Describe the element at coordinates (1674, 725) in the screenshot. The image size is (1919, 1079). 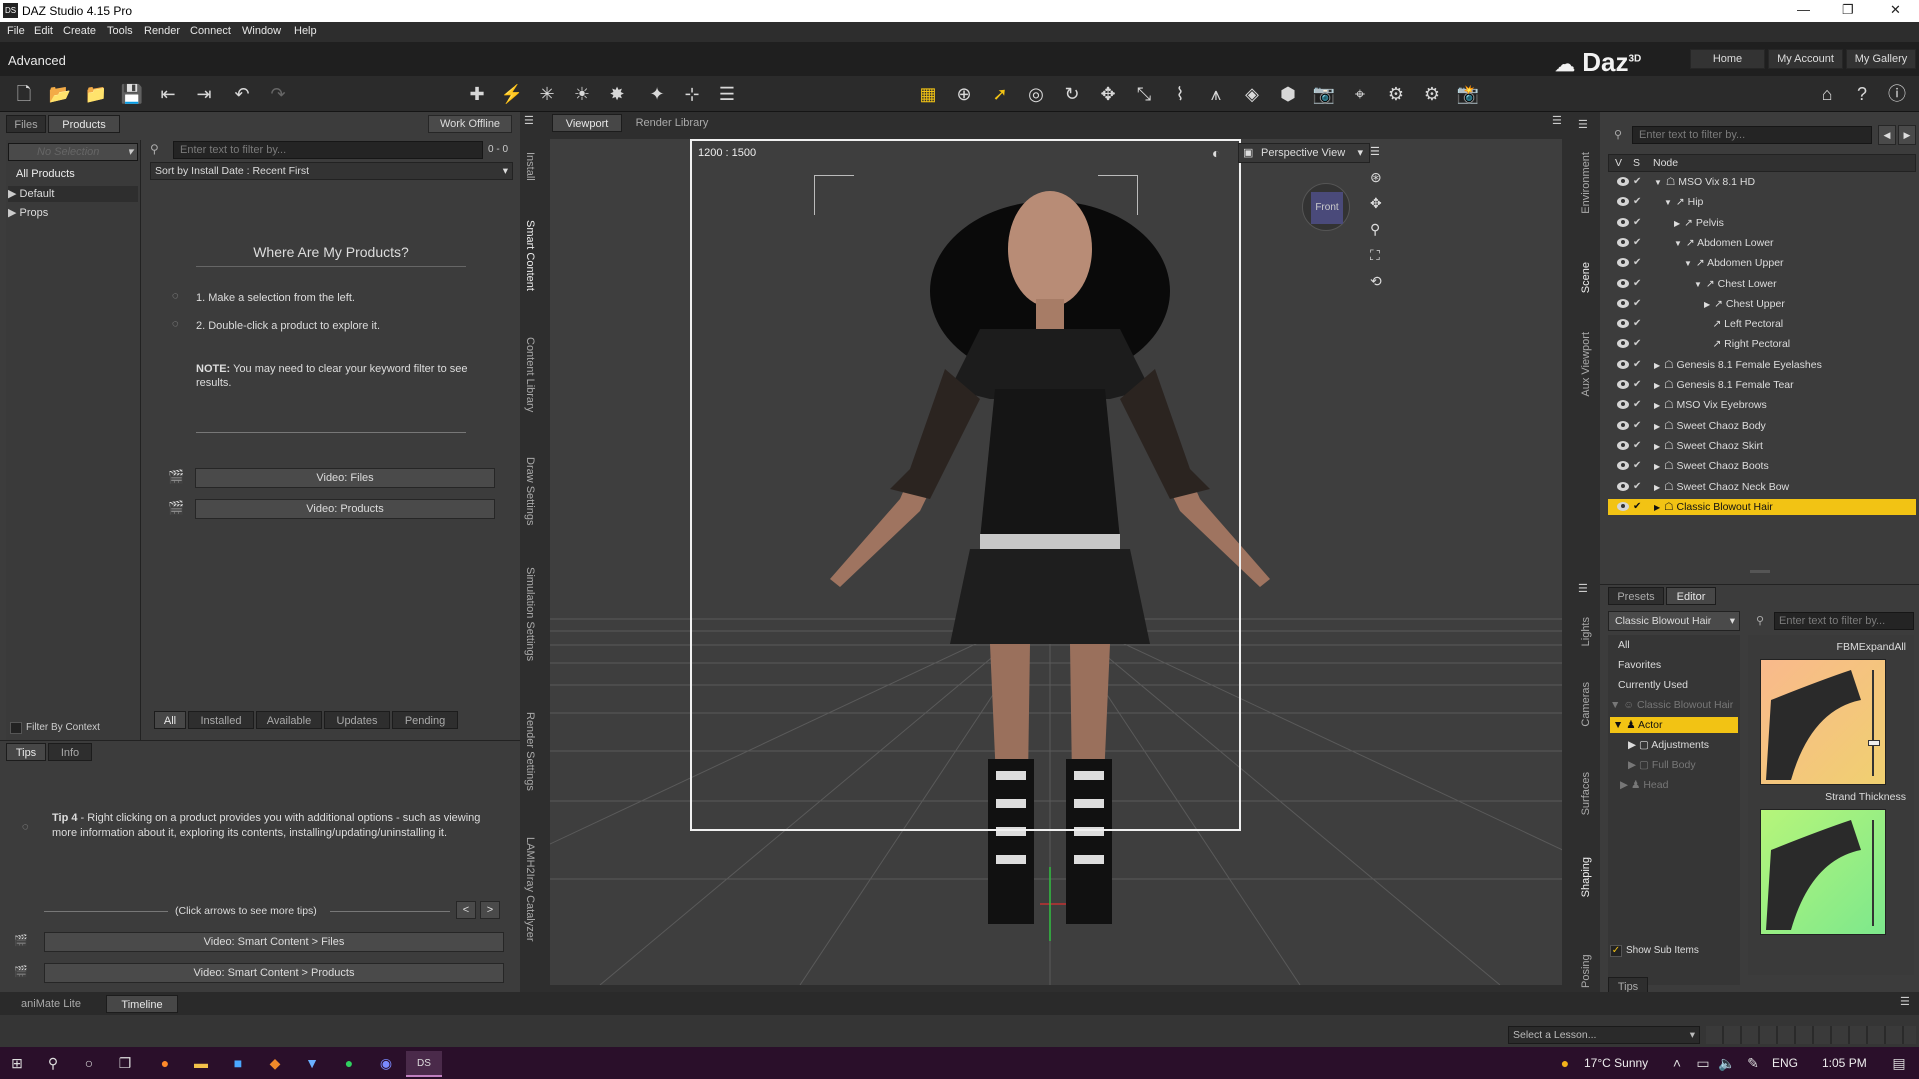
I see `group-actor: ▼ ♟ Actor` at that location.